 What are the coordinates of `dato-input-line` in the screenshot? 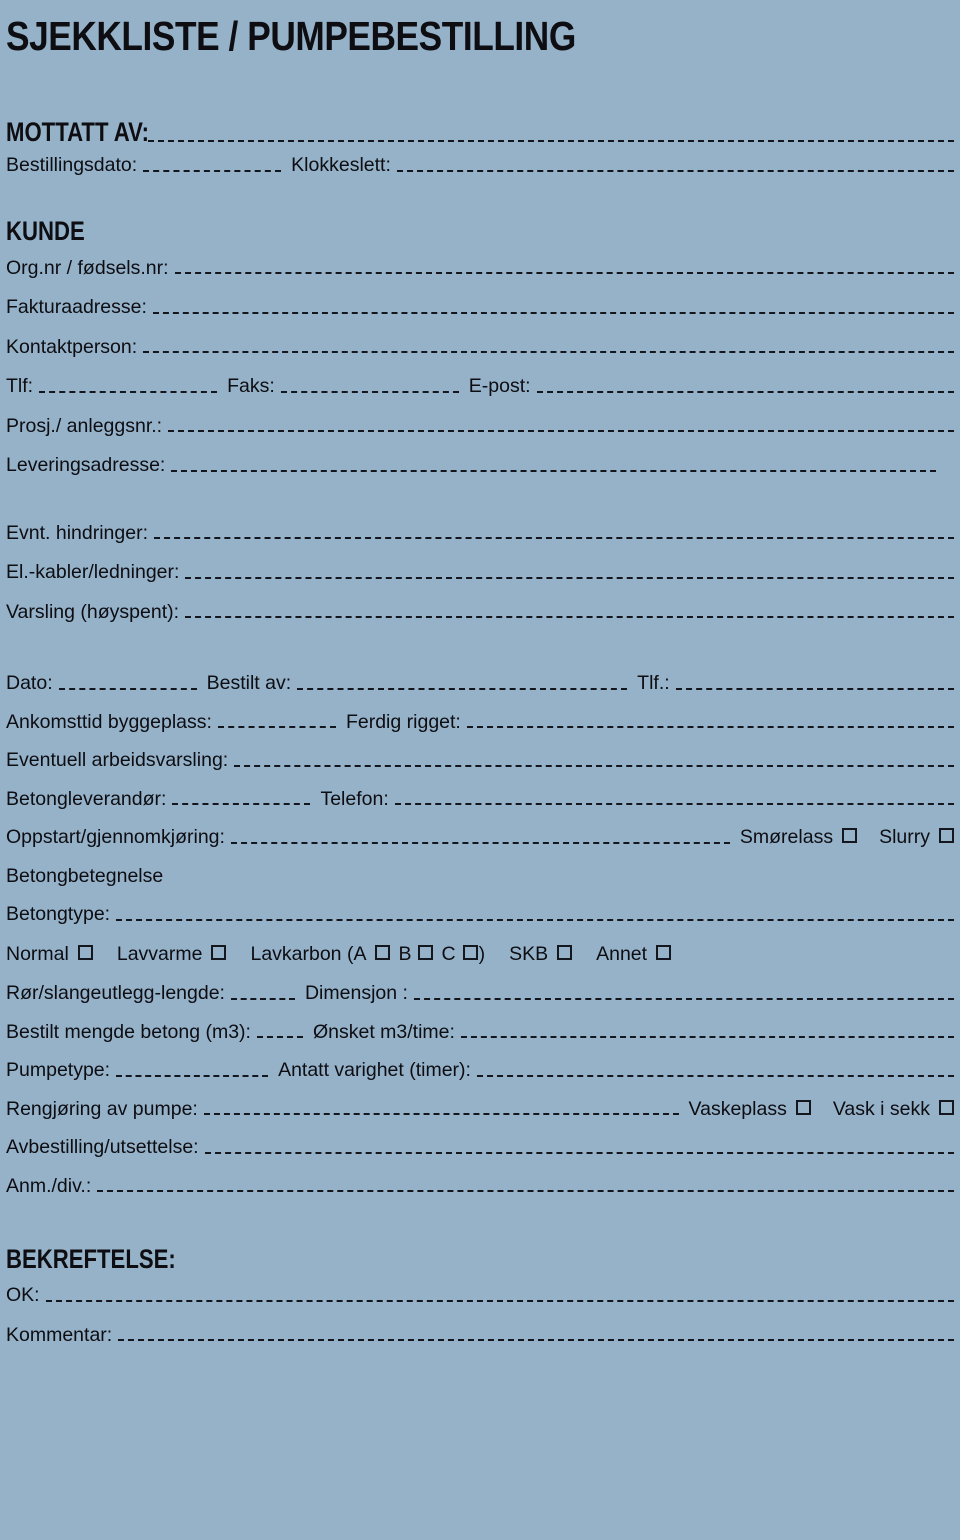 It's located at (127, 688).